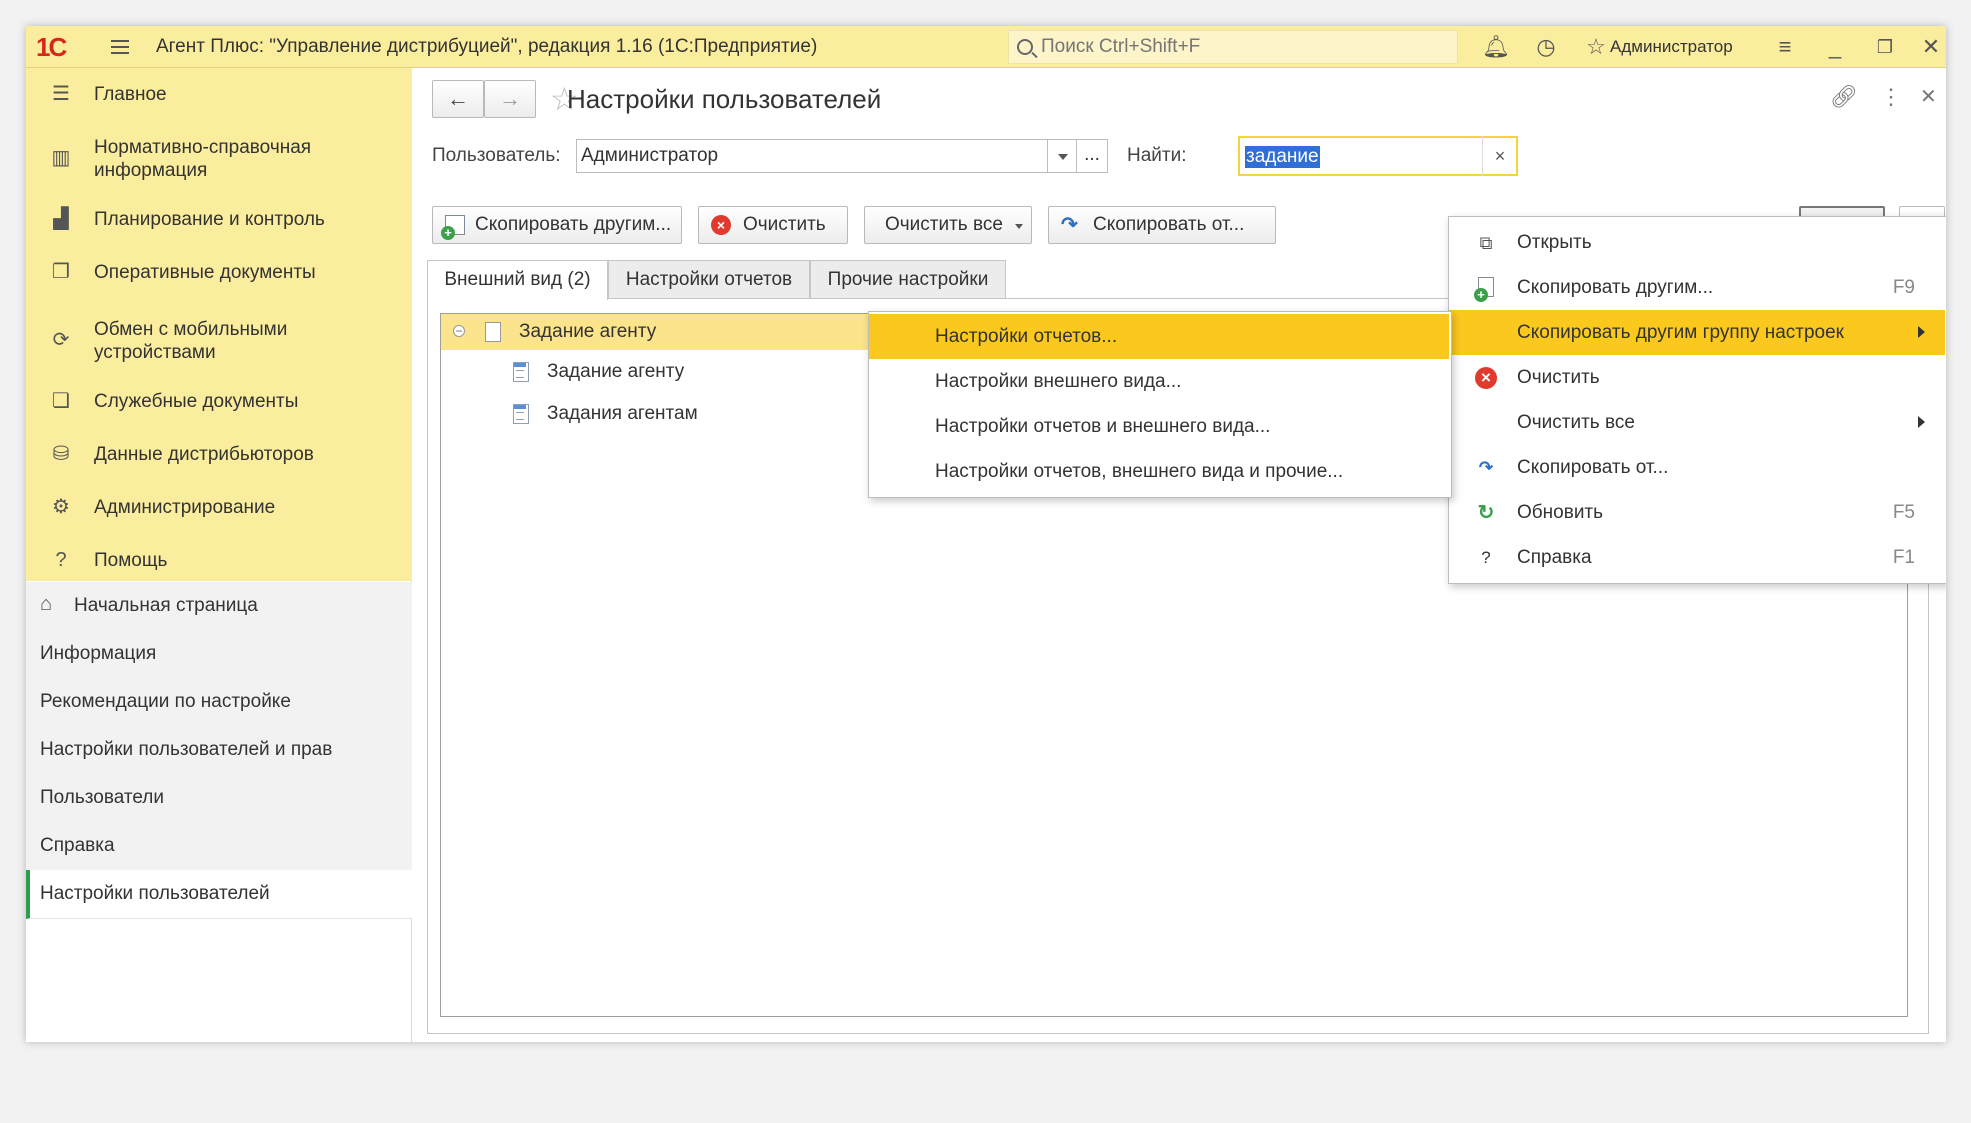 This screenshot has height=1123, width=1971. I want to click on menu-item-open: ⧉ Открыть, so click(1697, 242).